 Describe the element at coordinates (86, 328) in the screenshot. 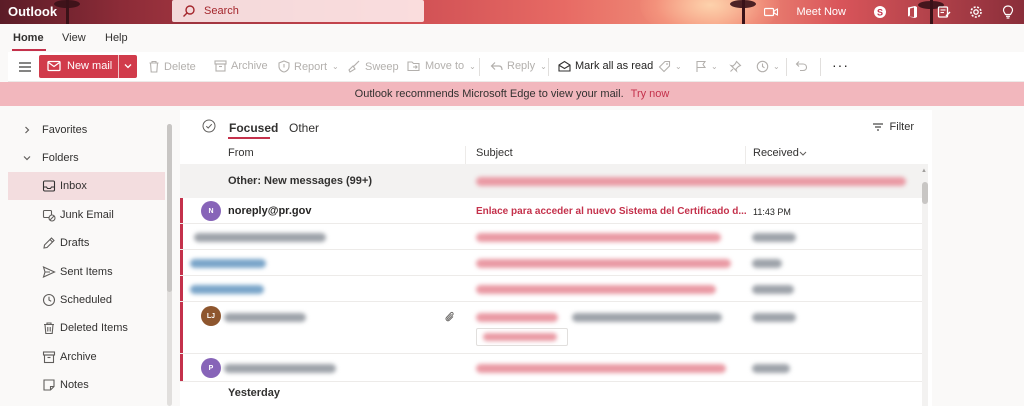

I see `sidebar-item-deleted-items: Deleted Items` at that location.